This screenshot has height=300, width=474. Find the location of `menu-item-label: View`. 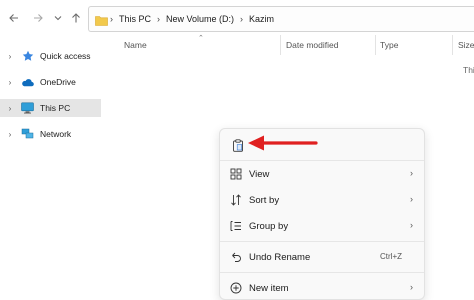

menu-item-label: View is located at coordinates (259, 174).